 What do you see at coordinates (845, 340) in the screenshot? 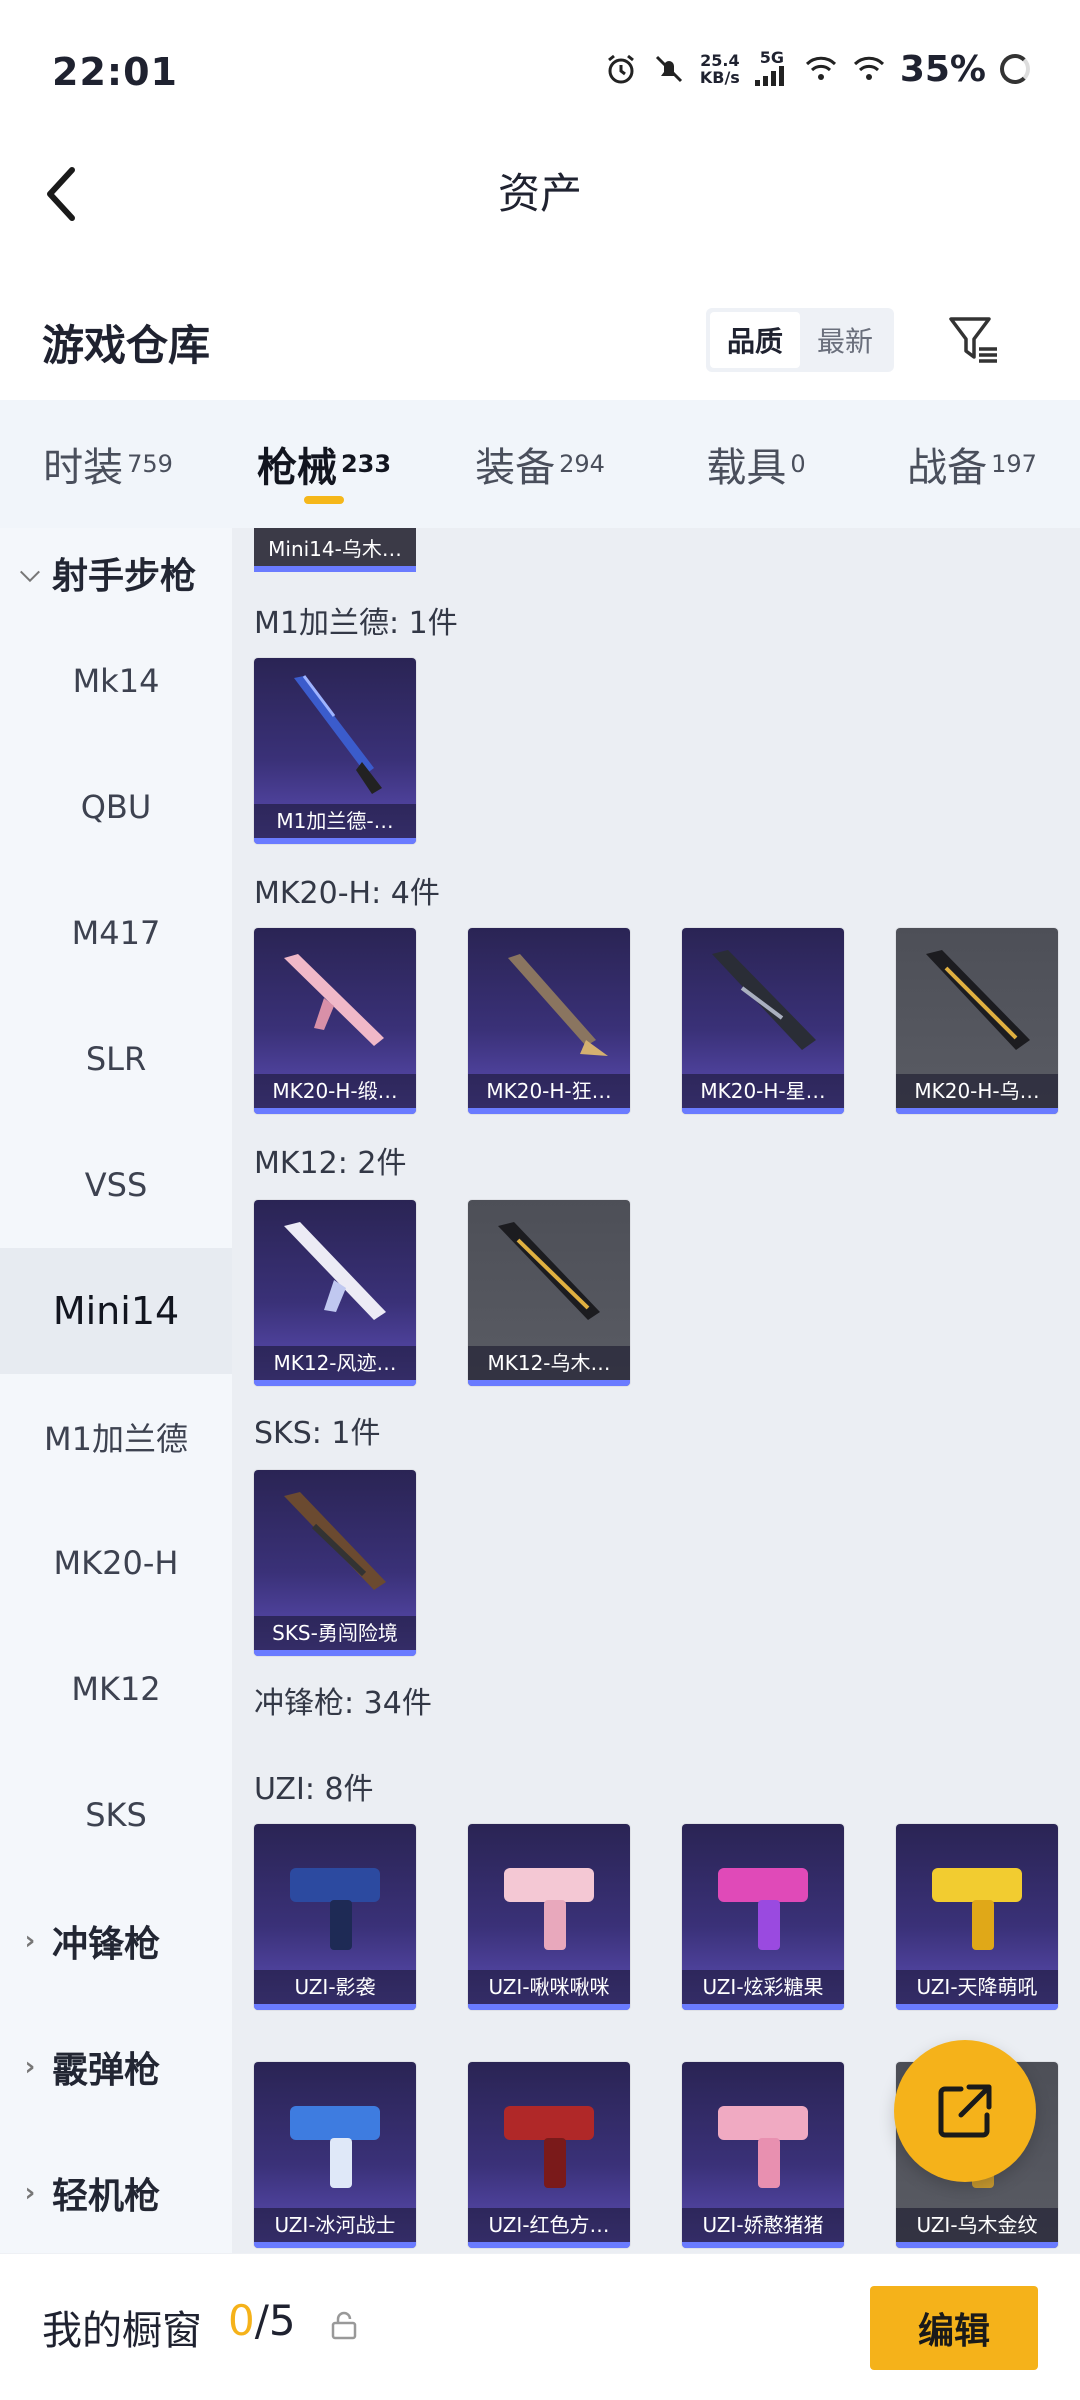
I see `sort-newest-button: 最新` at bounding box center [845, 340].